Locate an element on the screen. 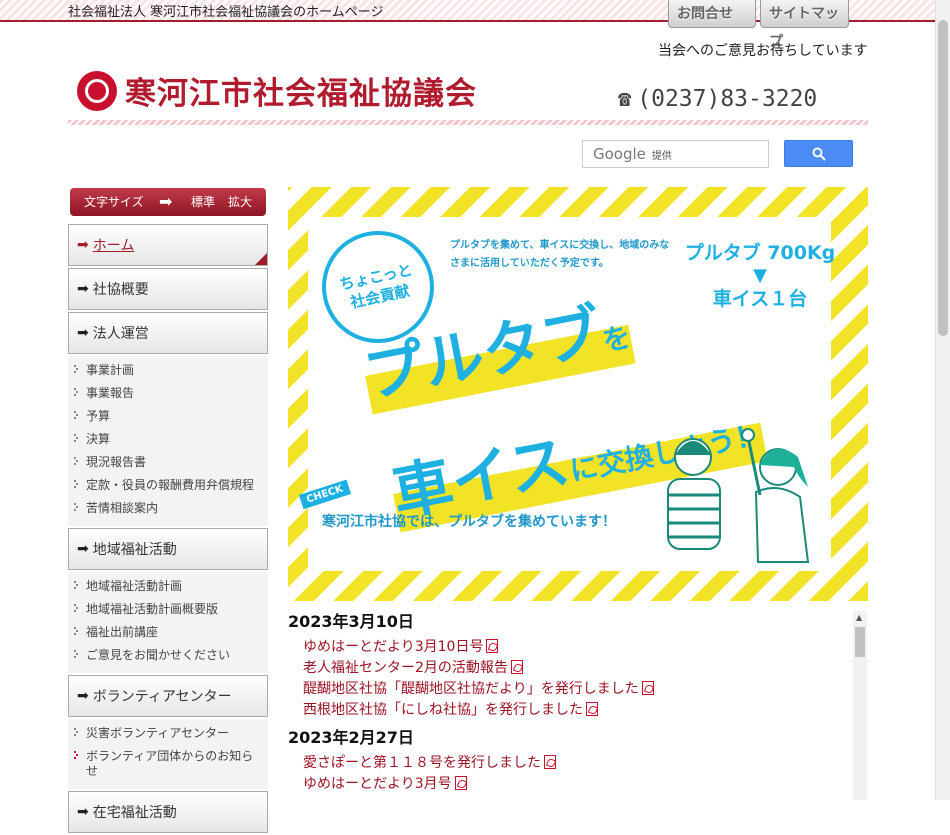 The height and width of the screenshot is (835, 950). news-item: 醍醐地区社協「醍醐地区社協だより」を発行しました is located at coordinates (572, 689).